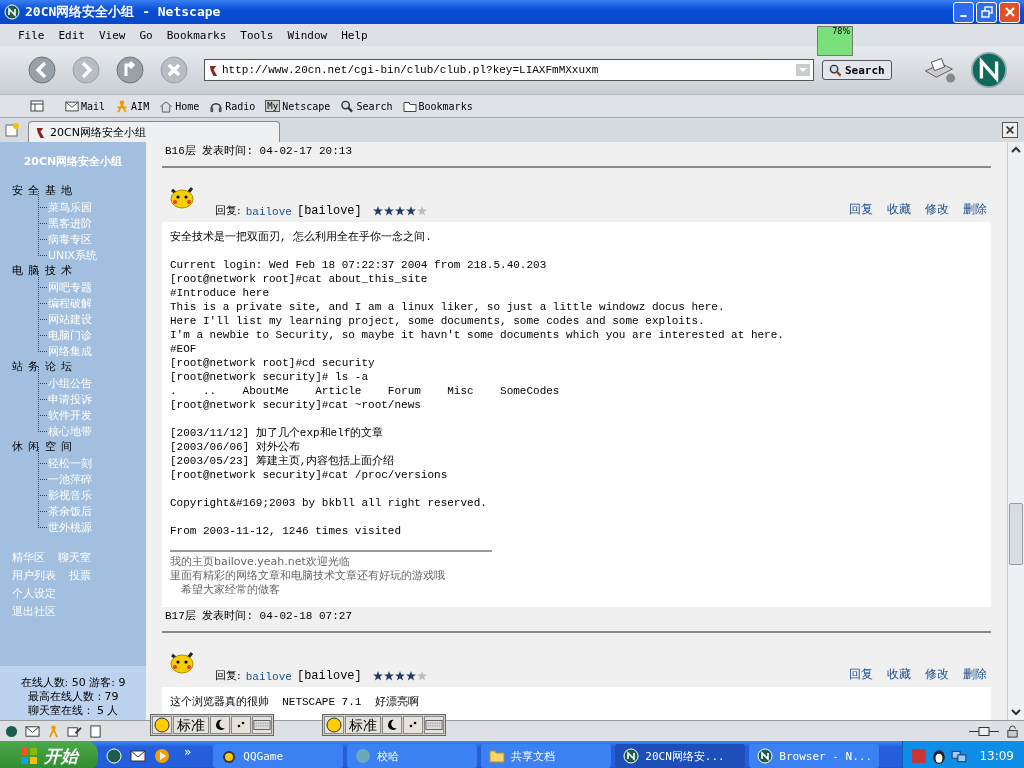 This screenshot has width=1024, height=768. What do you see at coordinates (301, 237) in the screenshot?
I see `post-text-line: 安全技术是一把双面刃, 怎么利用全在乎你一念之间.` at bounding box center [301, 237].